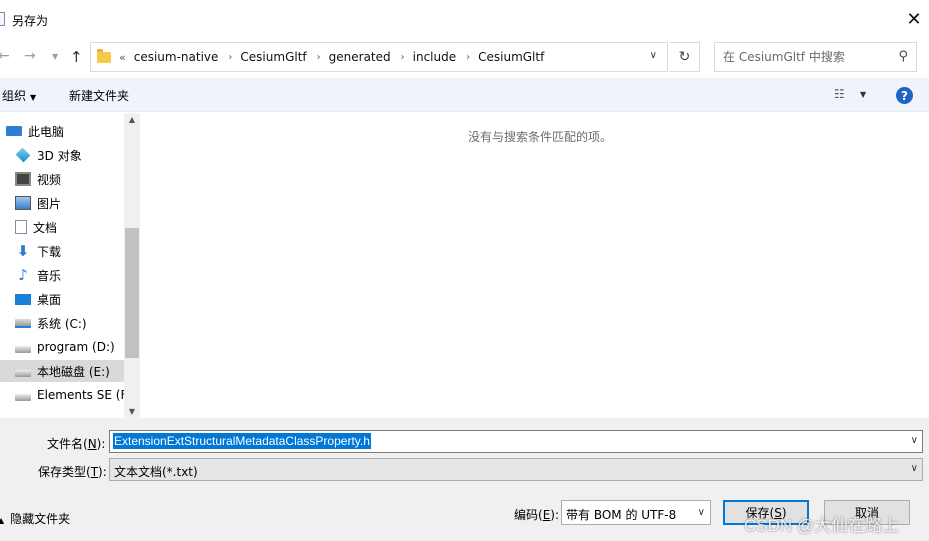  Describe the element at coordinates (23, 275) in the screenshot. I see `music-icon: ♪` at that location.